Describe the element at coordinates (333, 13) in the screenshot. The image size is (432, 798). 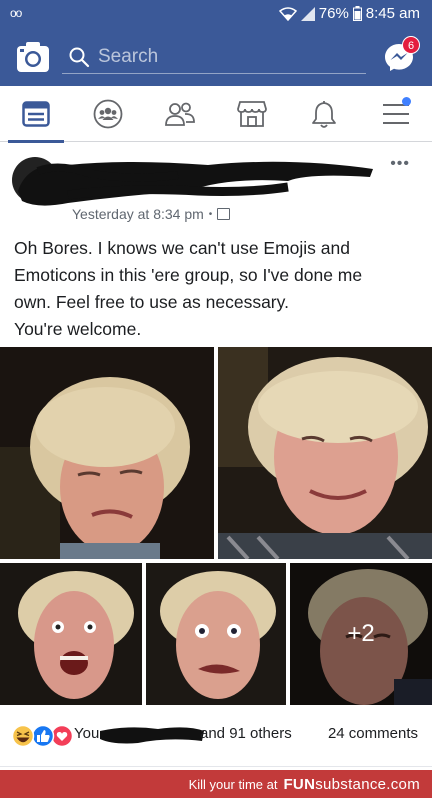
I see `battery-level: 76%` at that location.